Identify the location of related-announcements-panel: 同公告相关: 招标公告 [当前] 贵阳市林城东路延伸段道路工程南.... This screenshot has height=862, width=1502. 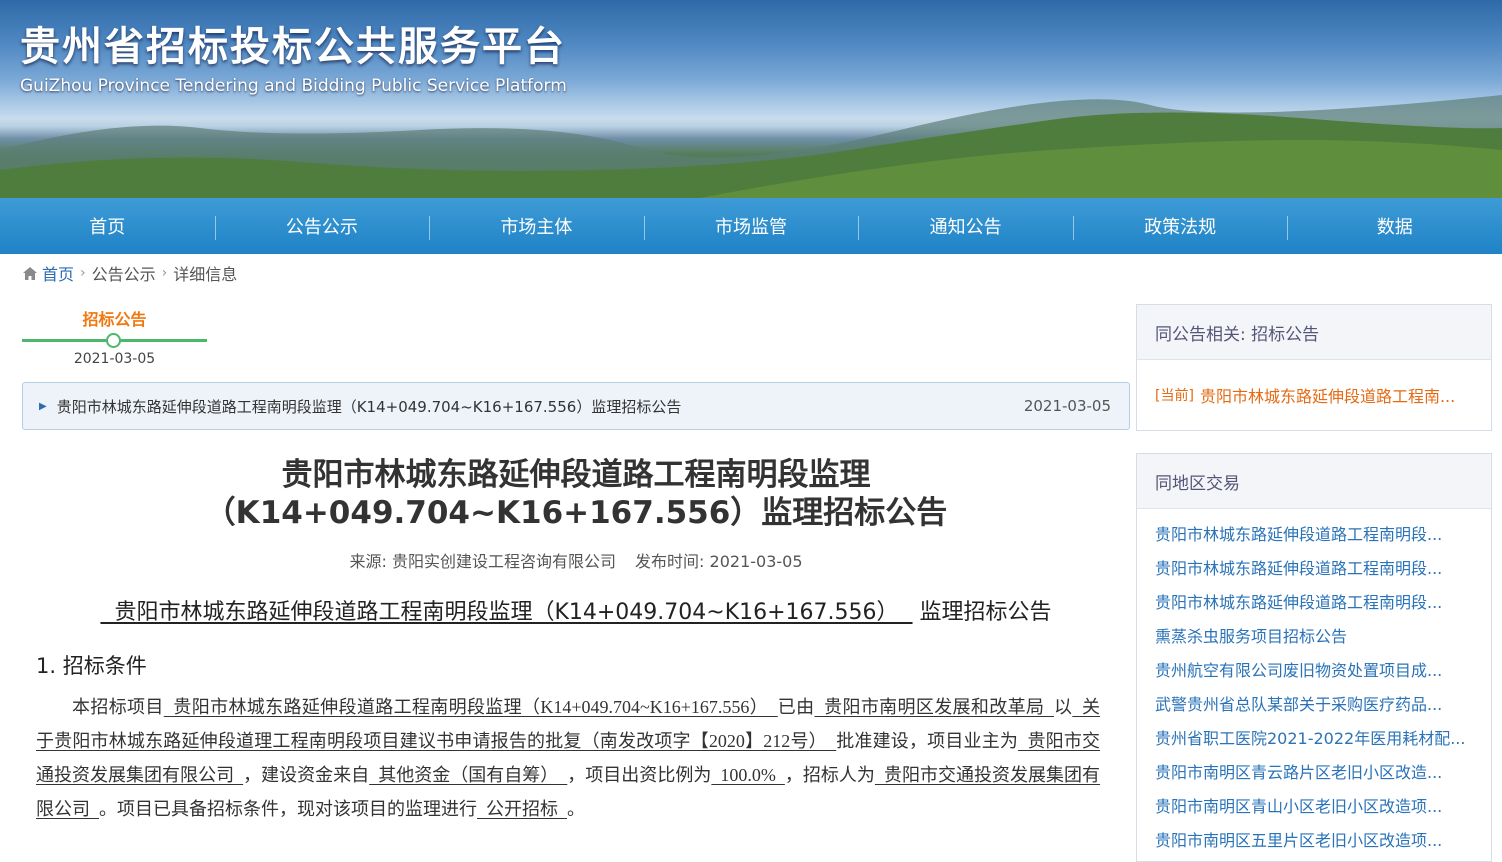
(1314, 367).